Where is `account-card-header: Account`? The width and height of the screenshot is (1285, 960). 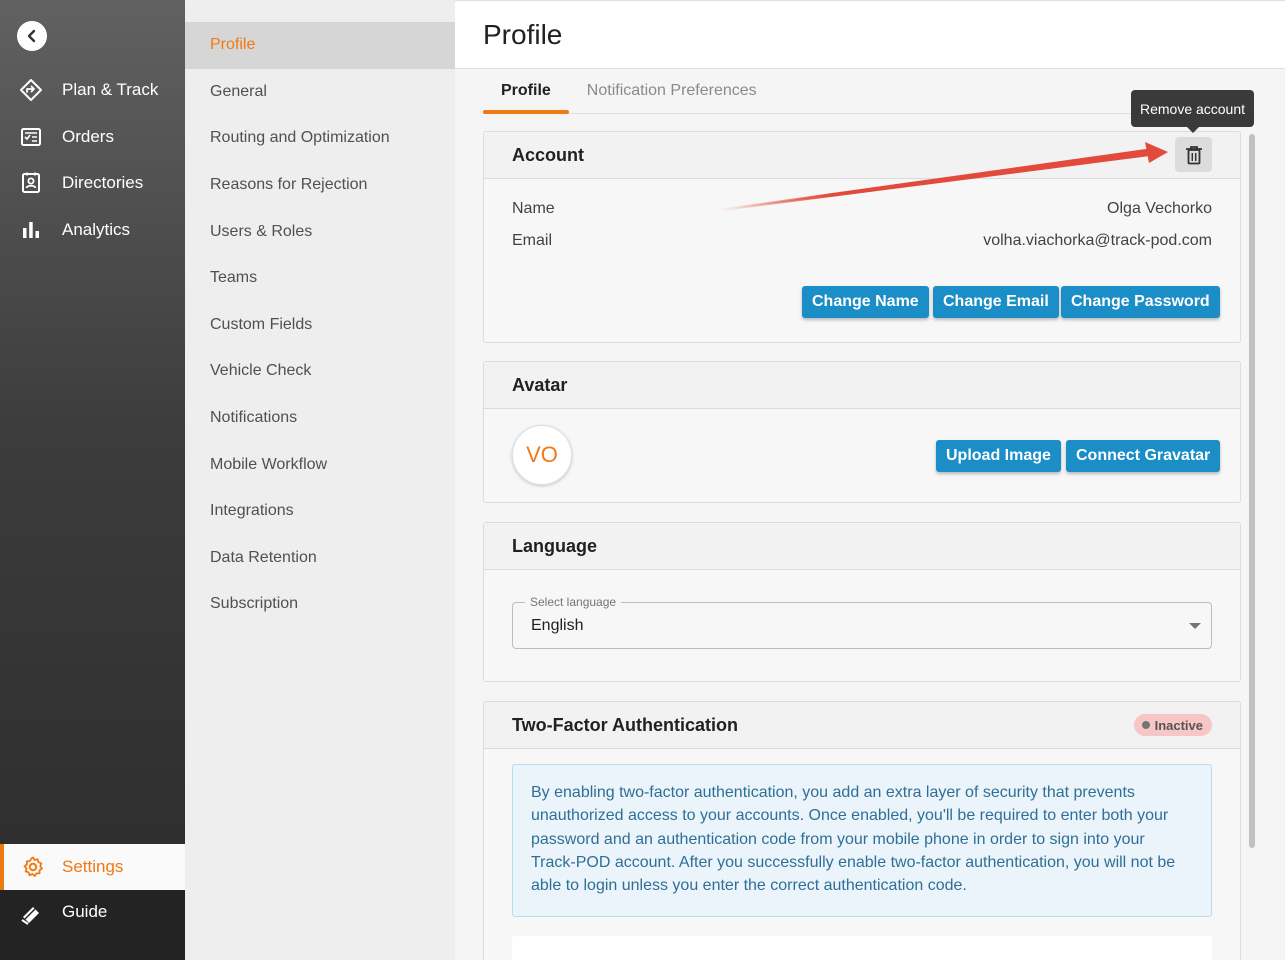 account-card-header: Account is located at coordinates (862, 155).